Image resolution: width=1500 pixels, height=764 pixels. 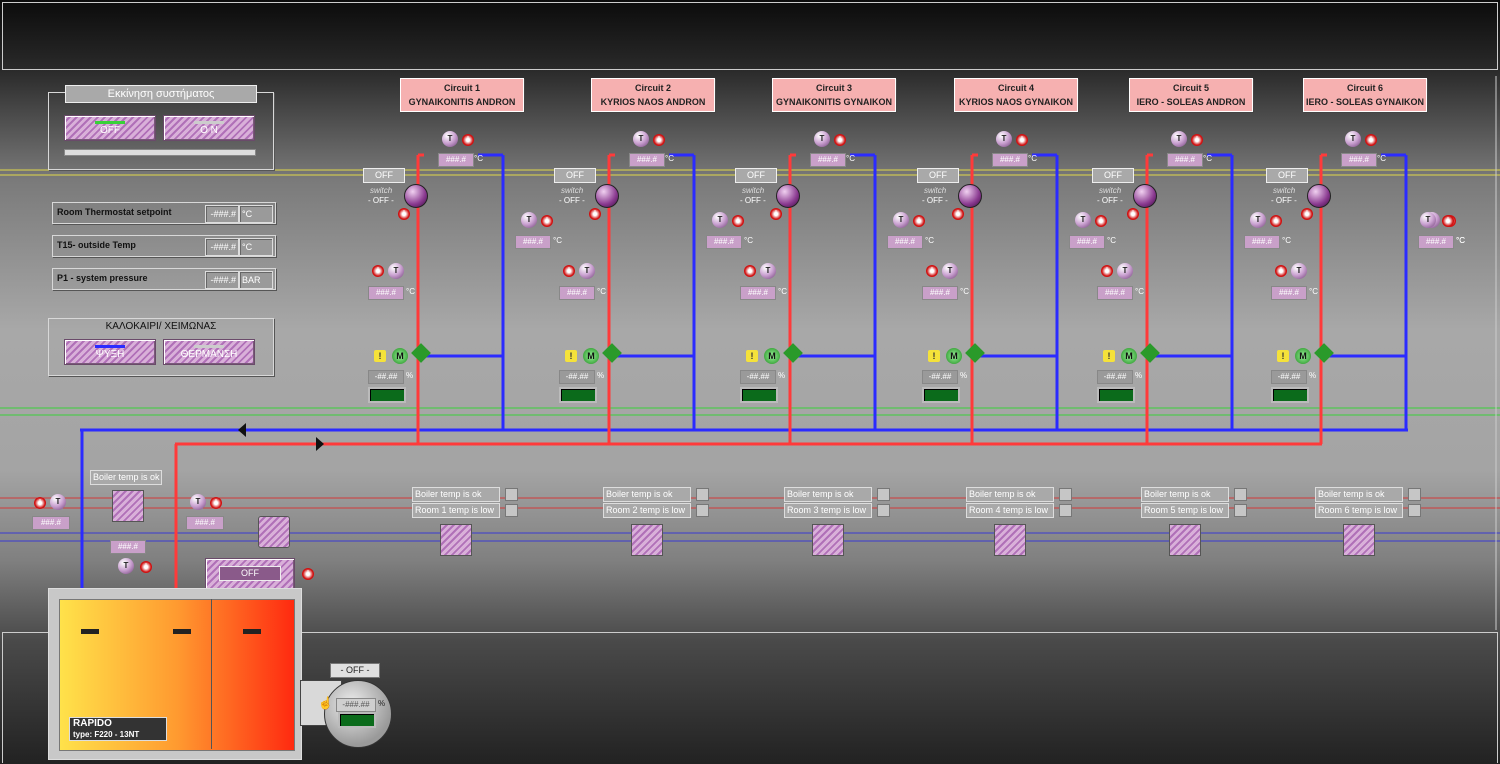 I want to click on circuit-header: Circuit 4 KYRIOS NAOS GYNAIKON, so click(x=1016, y=95).